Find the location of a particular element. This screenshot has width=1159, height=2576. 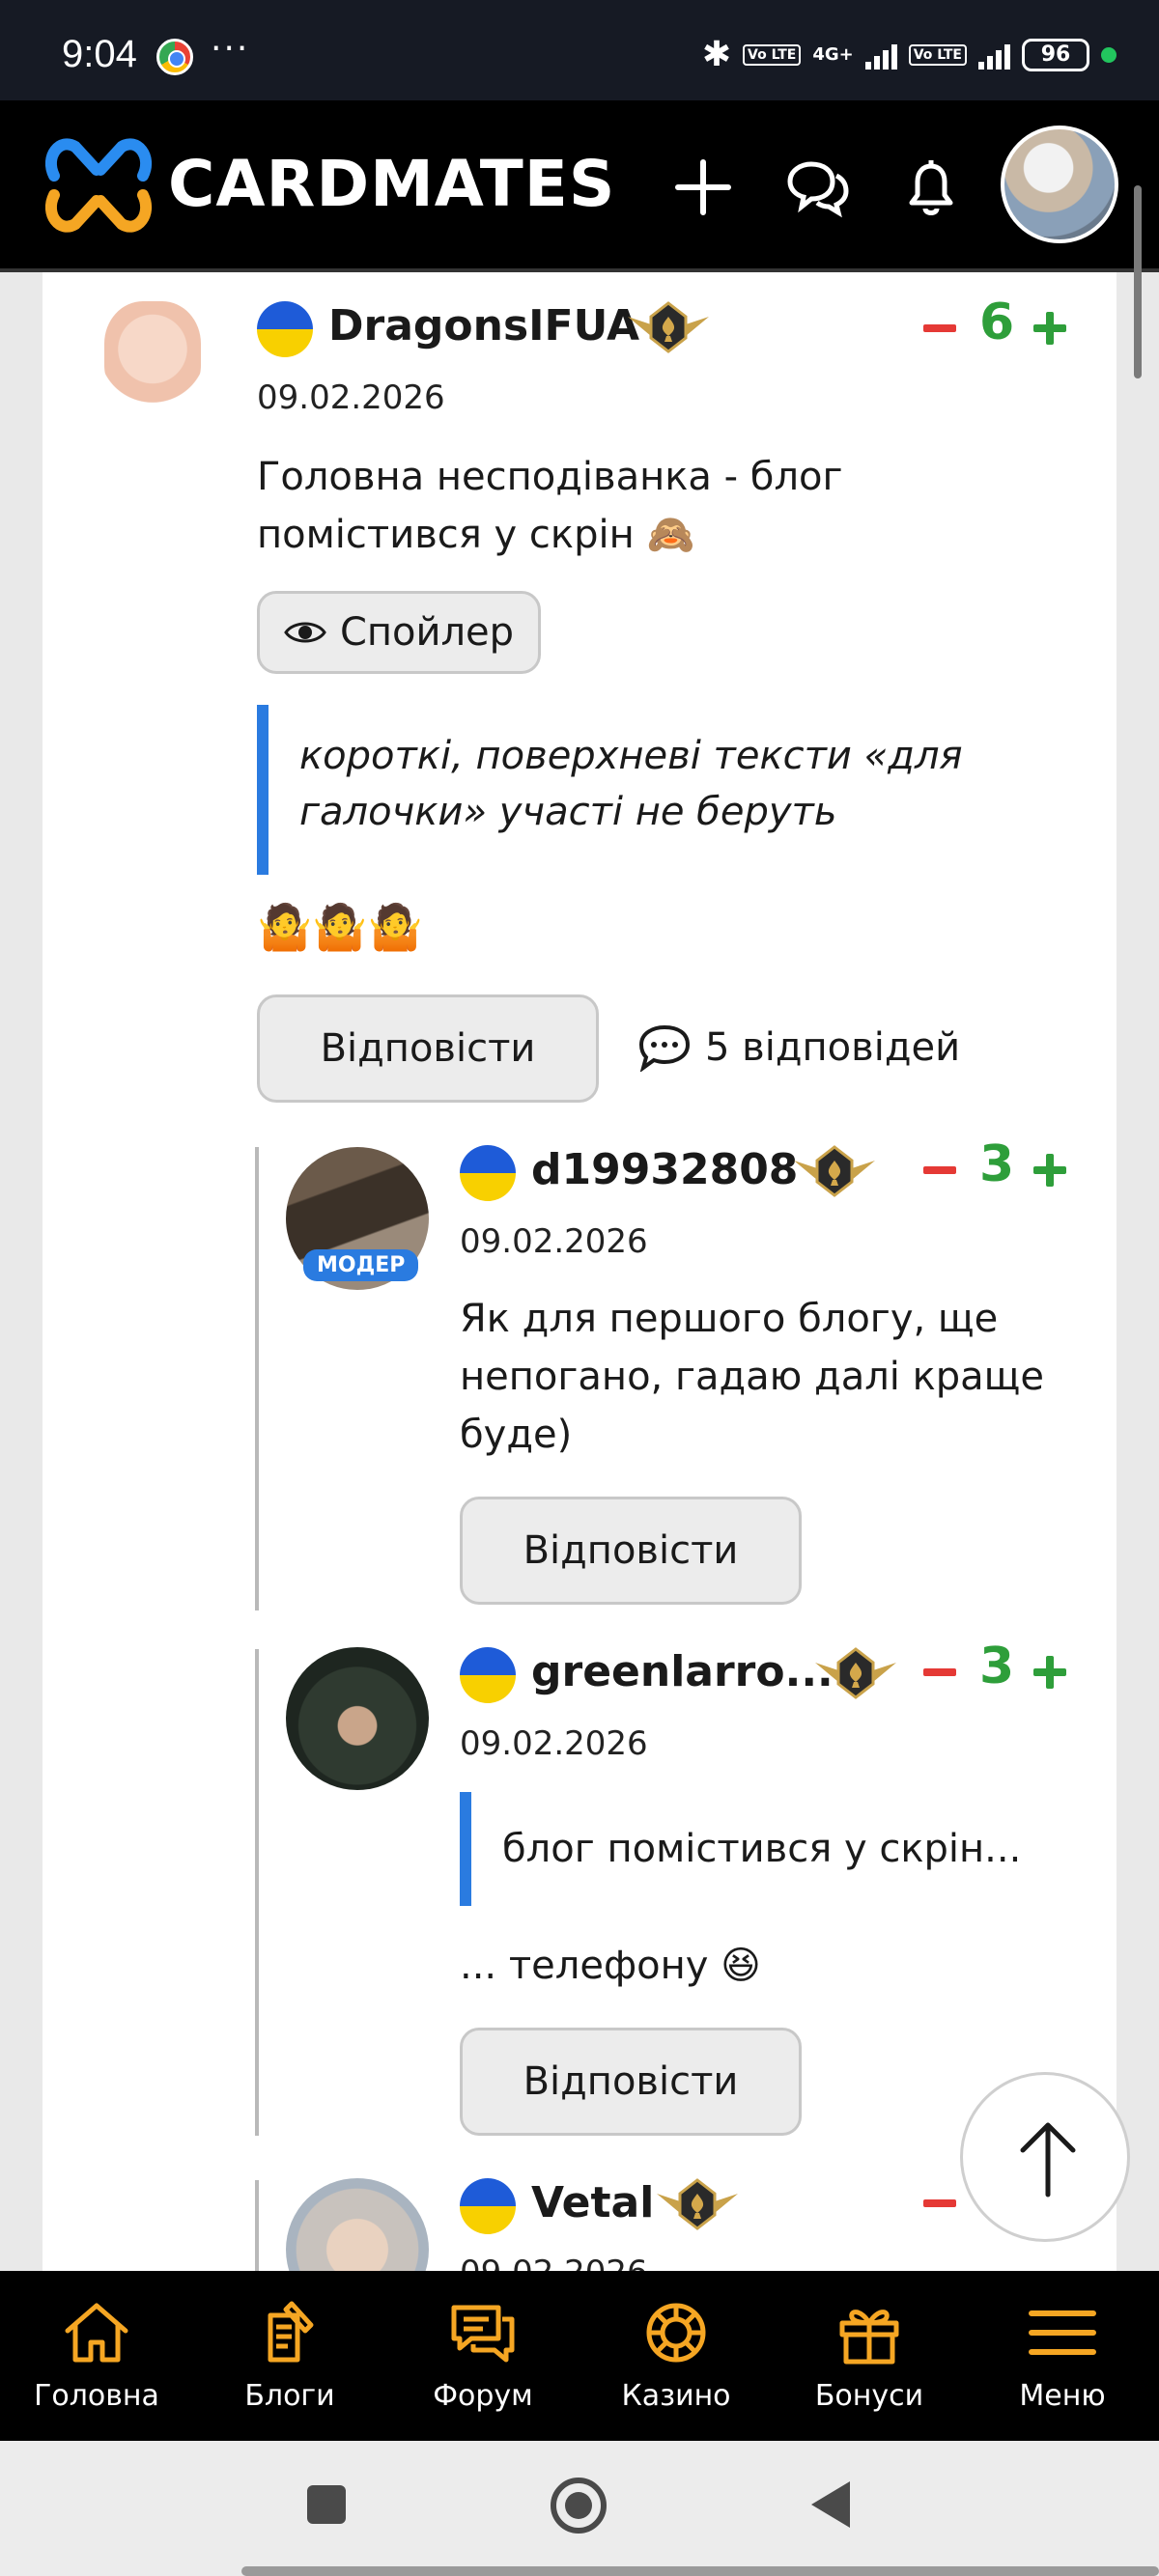

nav-item-blogs: Блоги is located at coordinates (289, 2356).